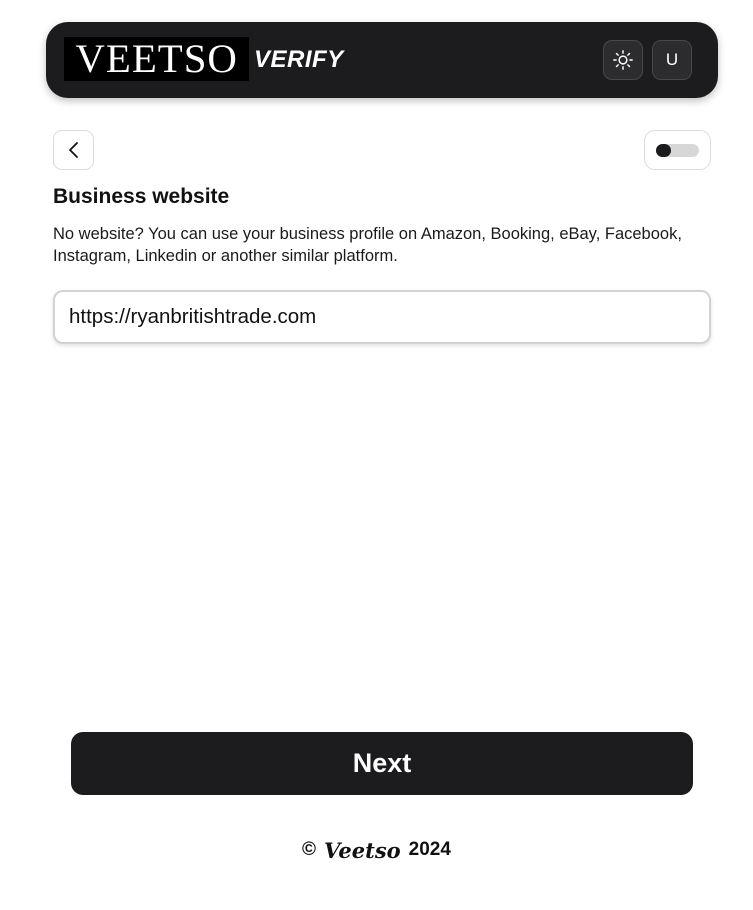  I want to click on top-header: VEETSO VERIFY U, so click(382, 60).